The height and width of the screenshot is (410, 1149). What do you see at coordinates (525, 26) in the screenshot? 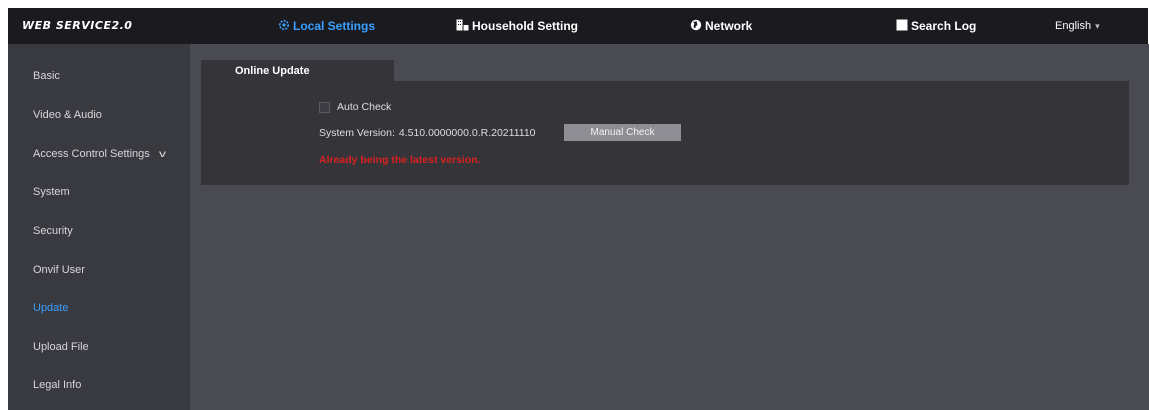
I see `nav-household-setting-label: Household Setting` at bounding box center [525, 26].